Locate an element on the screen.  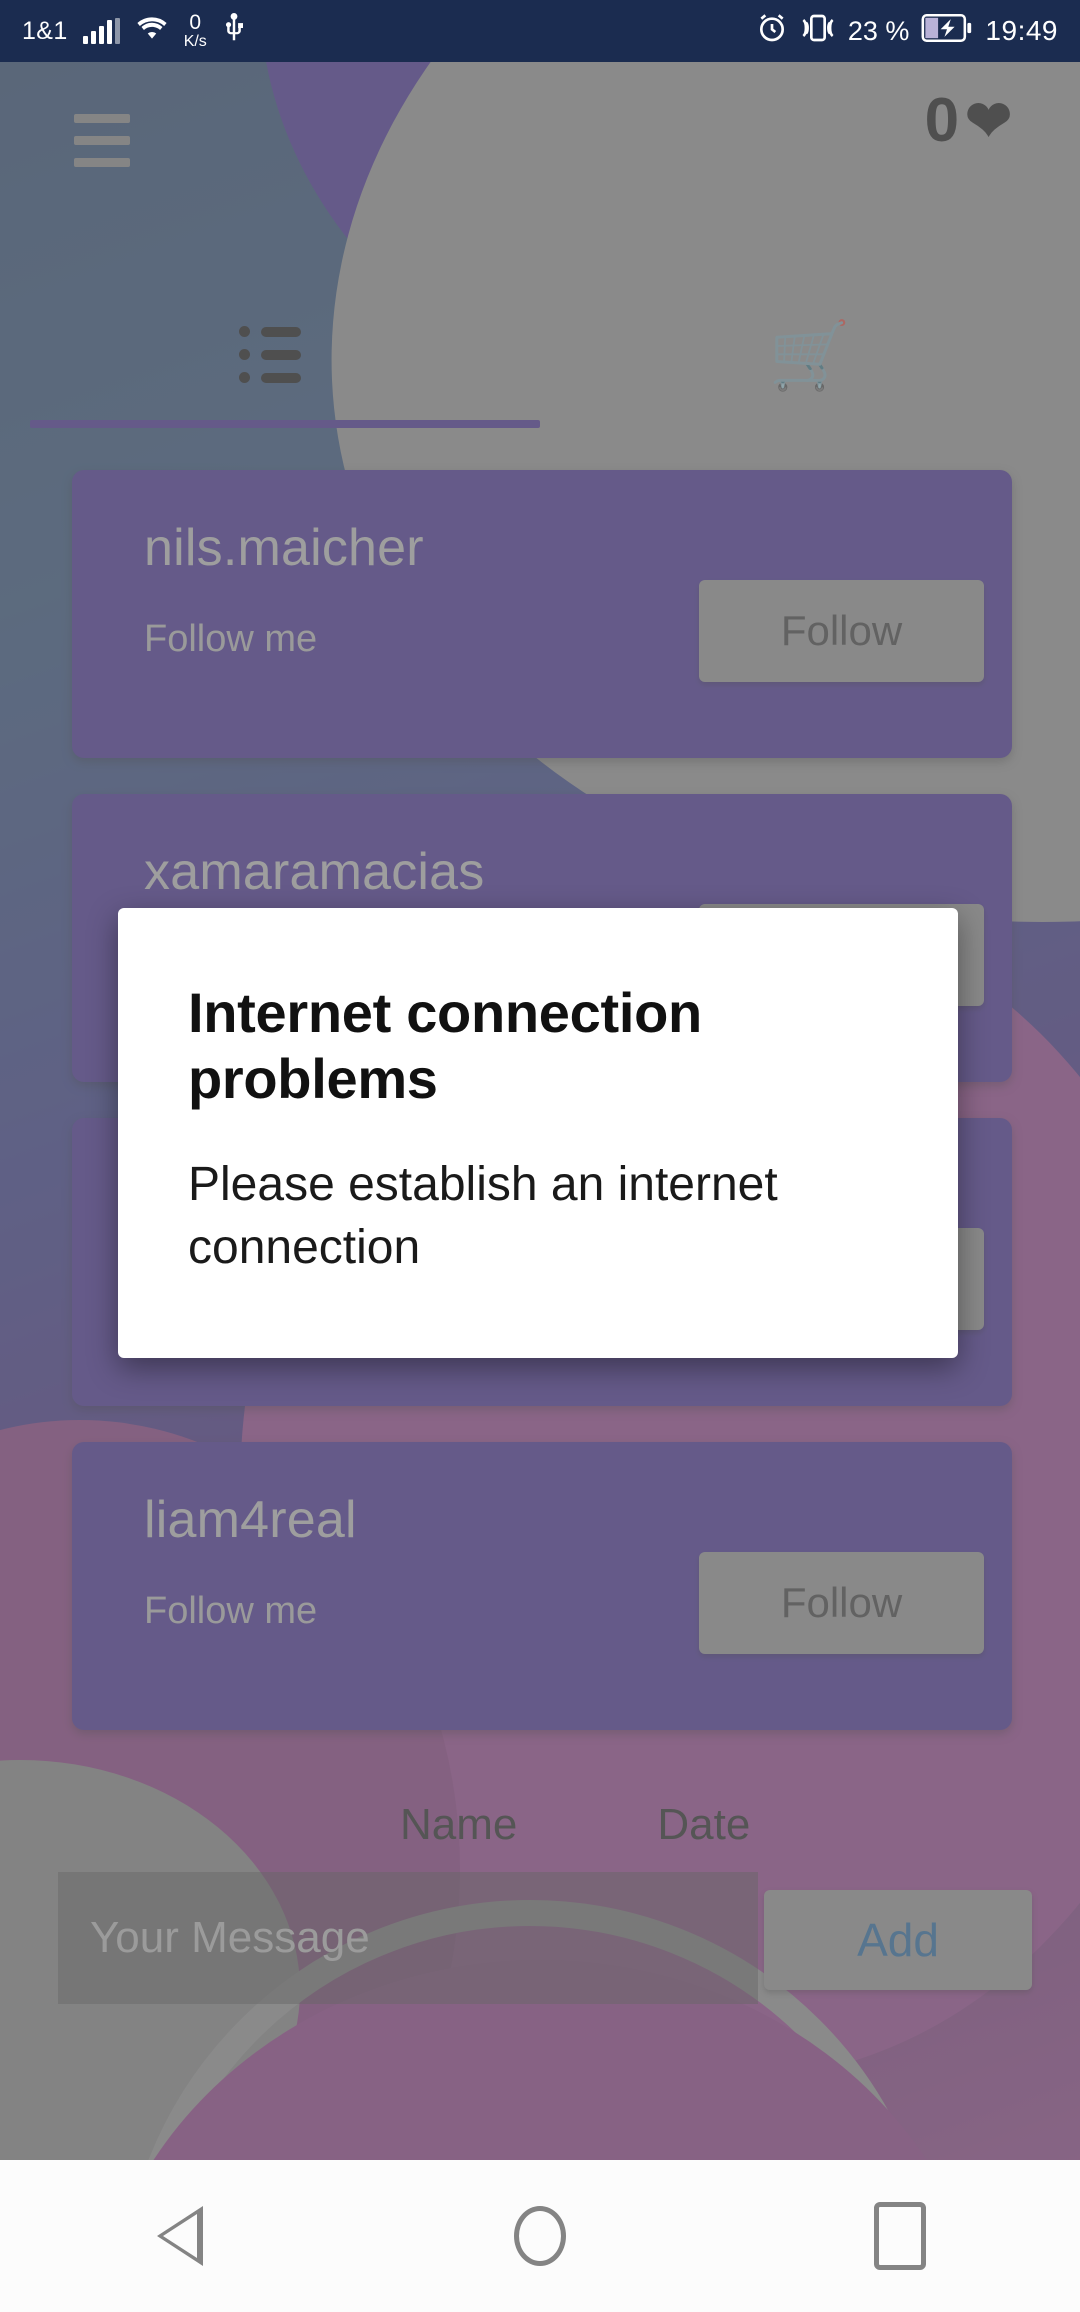
status-bar: 1&1 0 K/s 23 % 19:49 is located at coordinates (540, 31).